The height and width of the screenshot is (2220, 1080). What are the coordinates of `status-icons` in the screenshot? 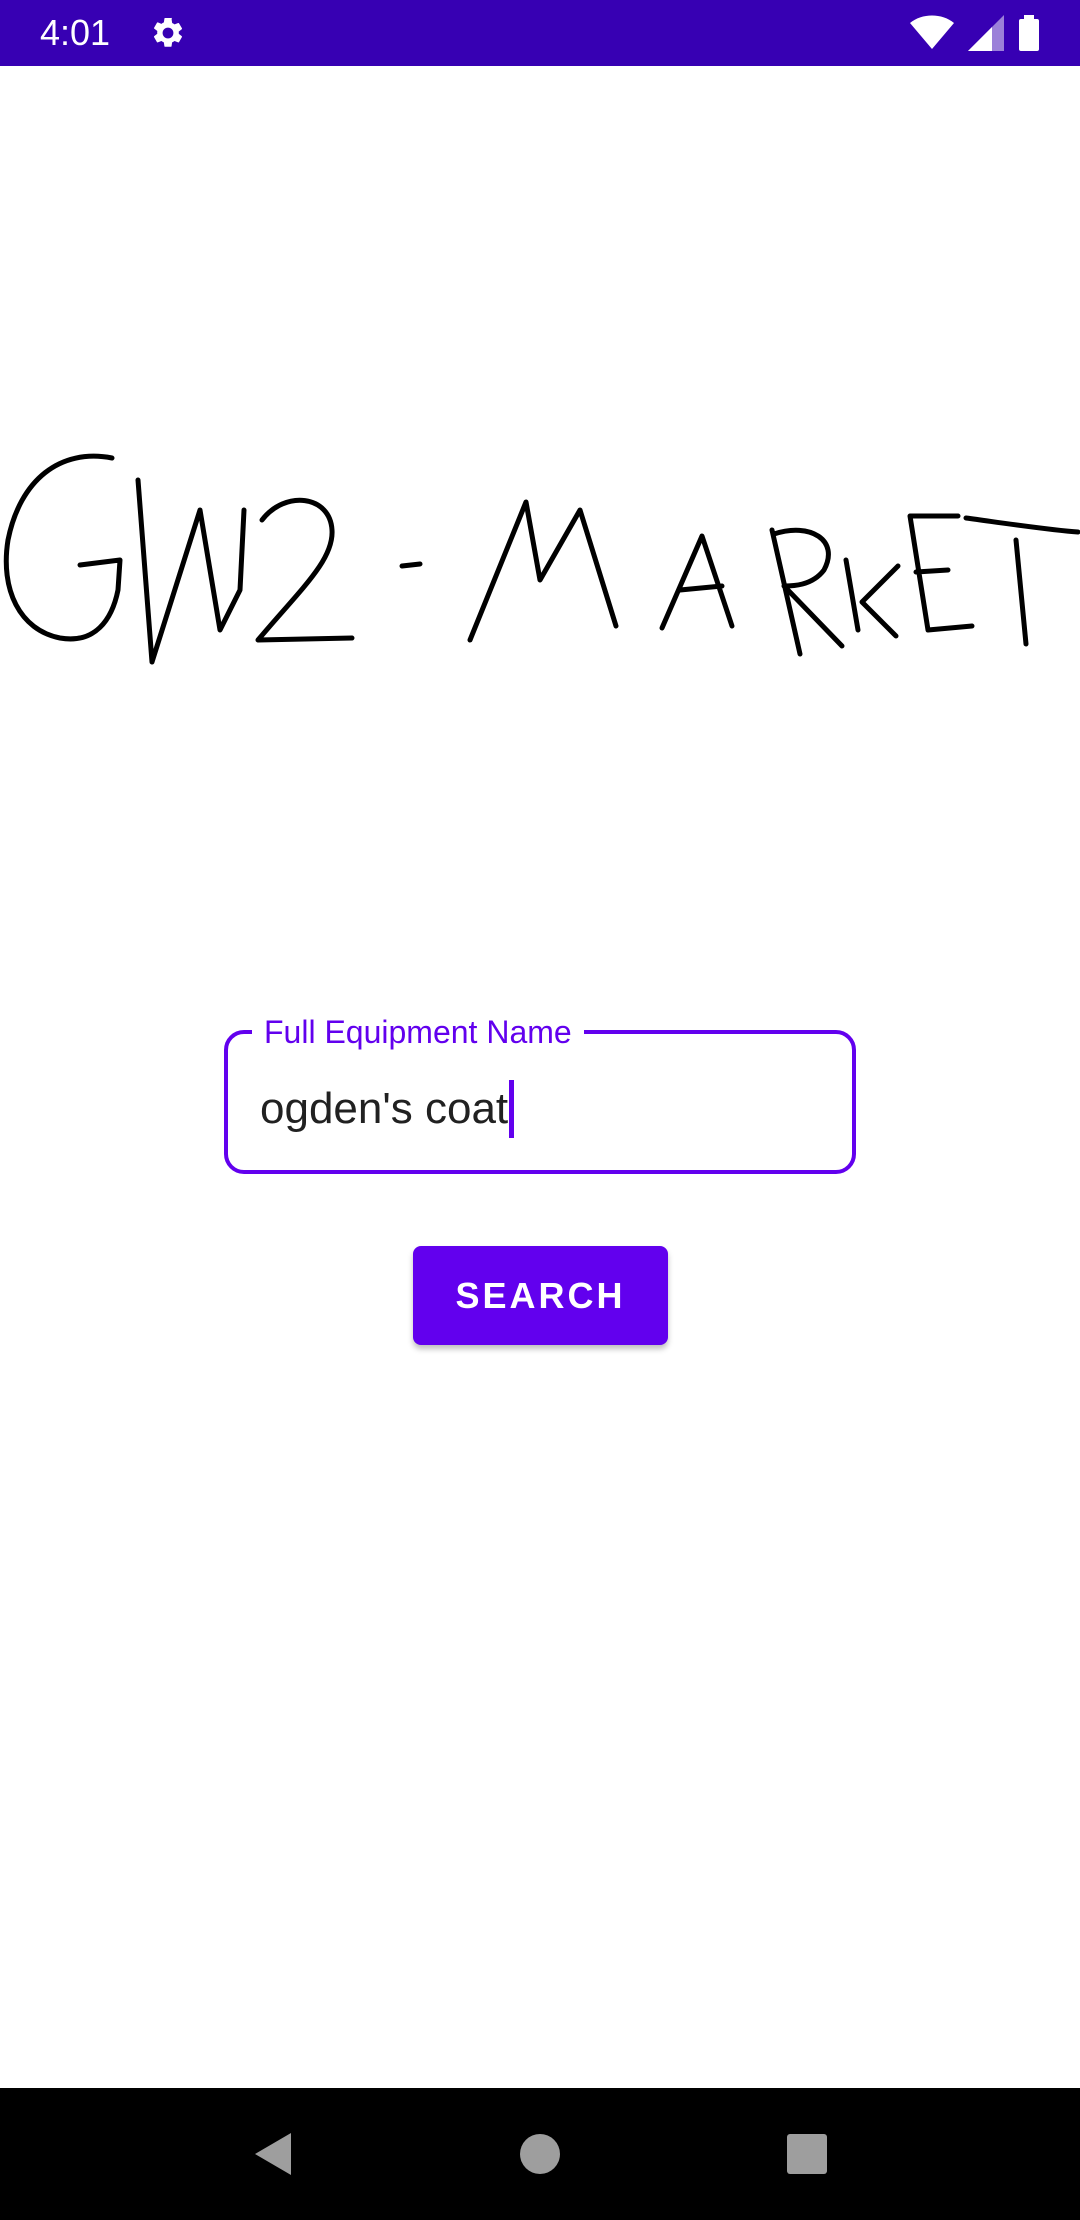 It's located at (975, 33).